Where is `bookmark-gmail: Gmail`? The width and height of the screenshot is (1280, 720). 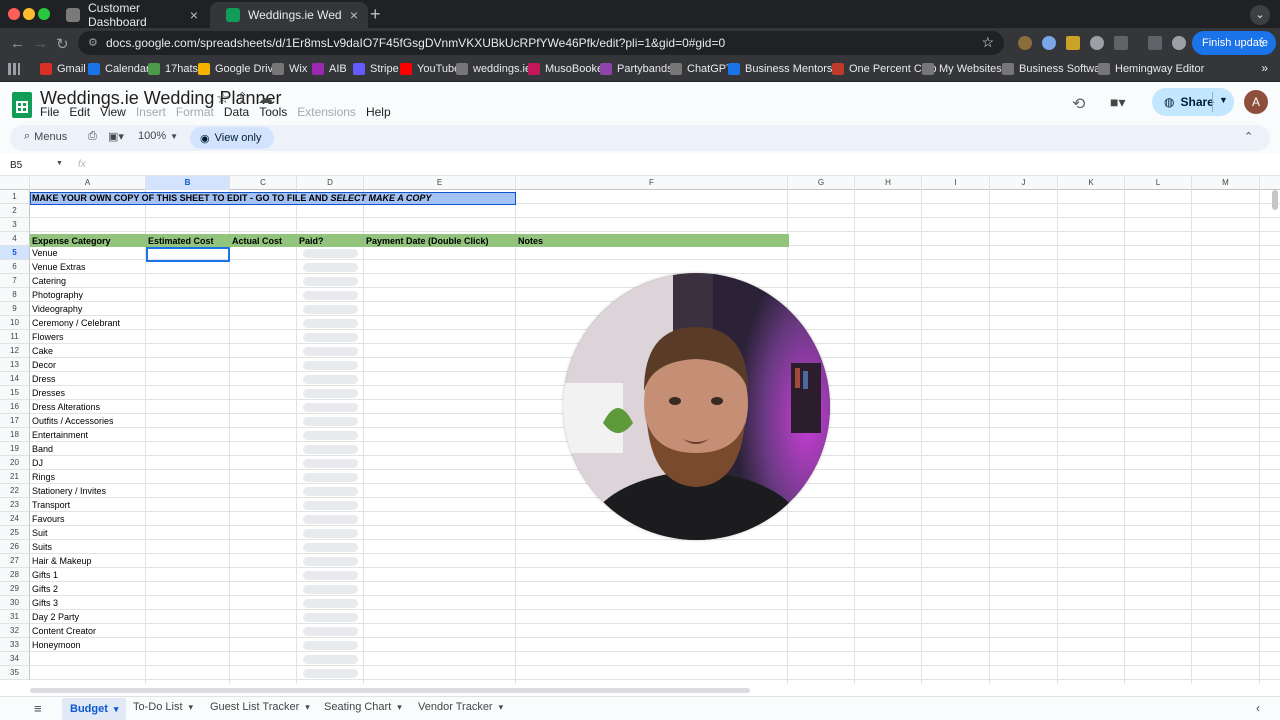 bookmark-gmail: Gmail is located at coordinates (63, 69).